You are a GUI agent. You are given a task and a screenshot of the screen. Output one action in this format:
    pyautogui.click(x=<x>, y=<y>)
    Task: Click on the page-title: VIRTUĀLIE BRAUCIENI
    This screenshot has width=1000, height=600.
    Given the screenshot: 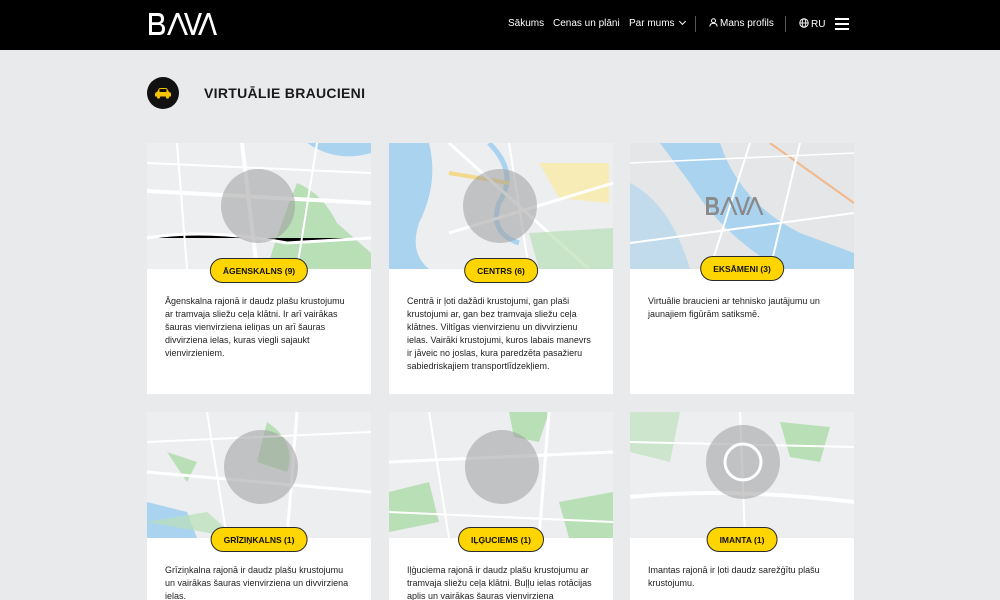 What is the action you would take?
    pyautogui.click(x=285, y=93)
    